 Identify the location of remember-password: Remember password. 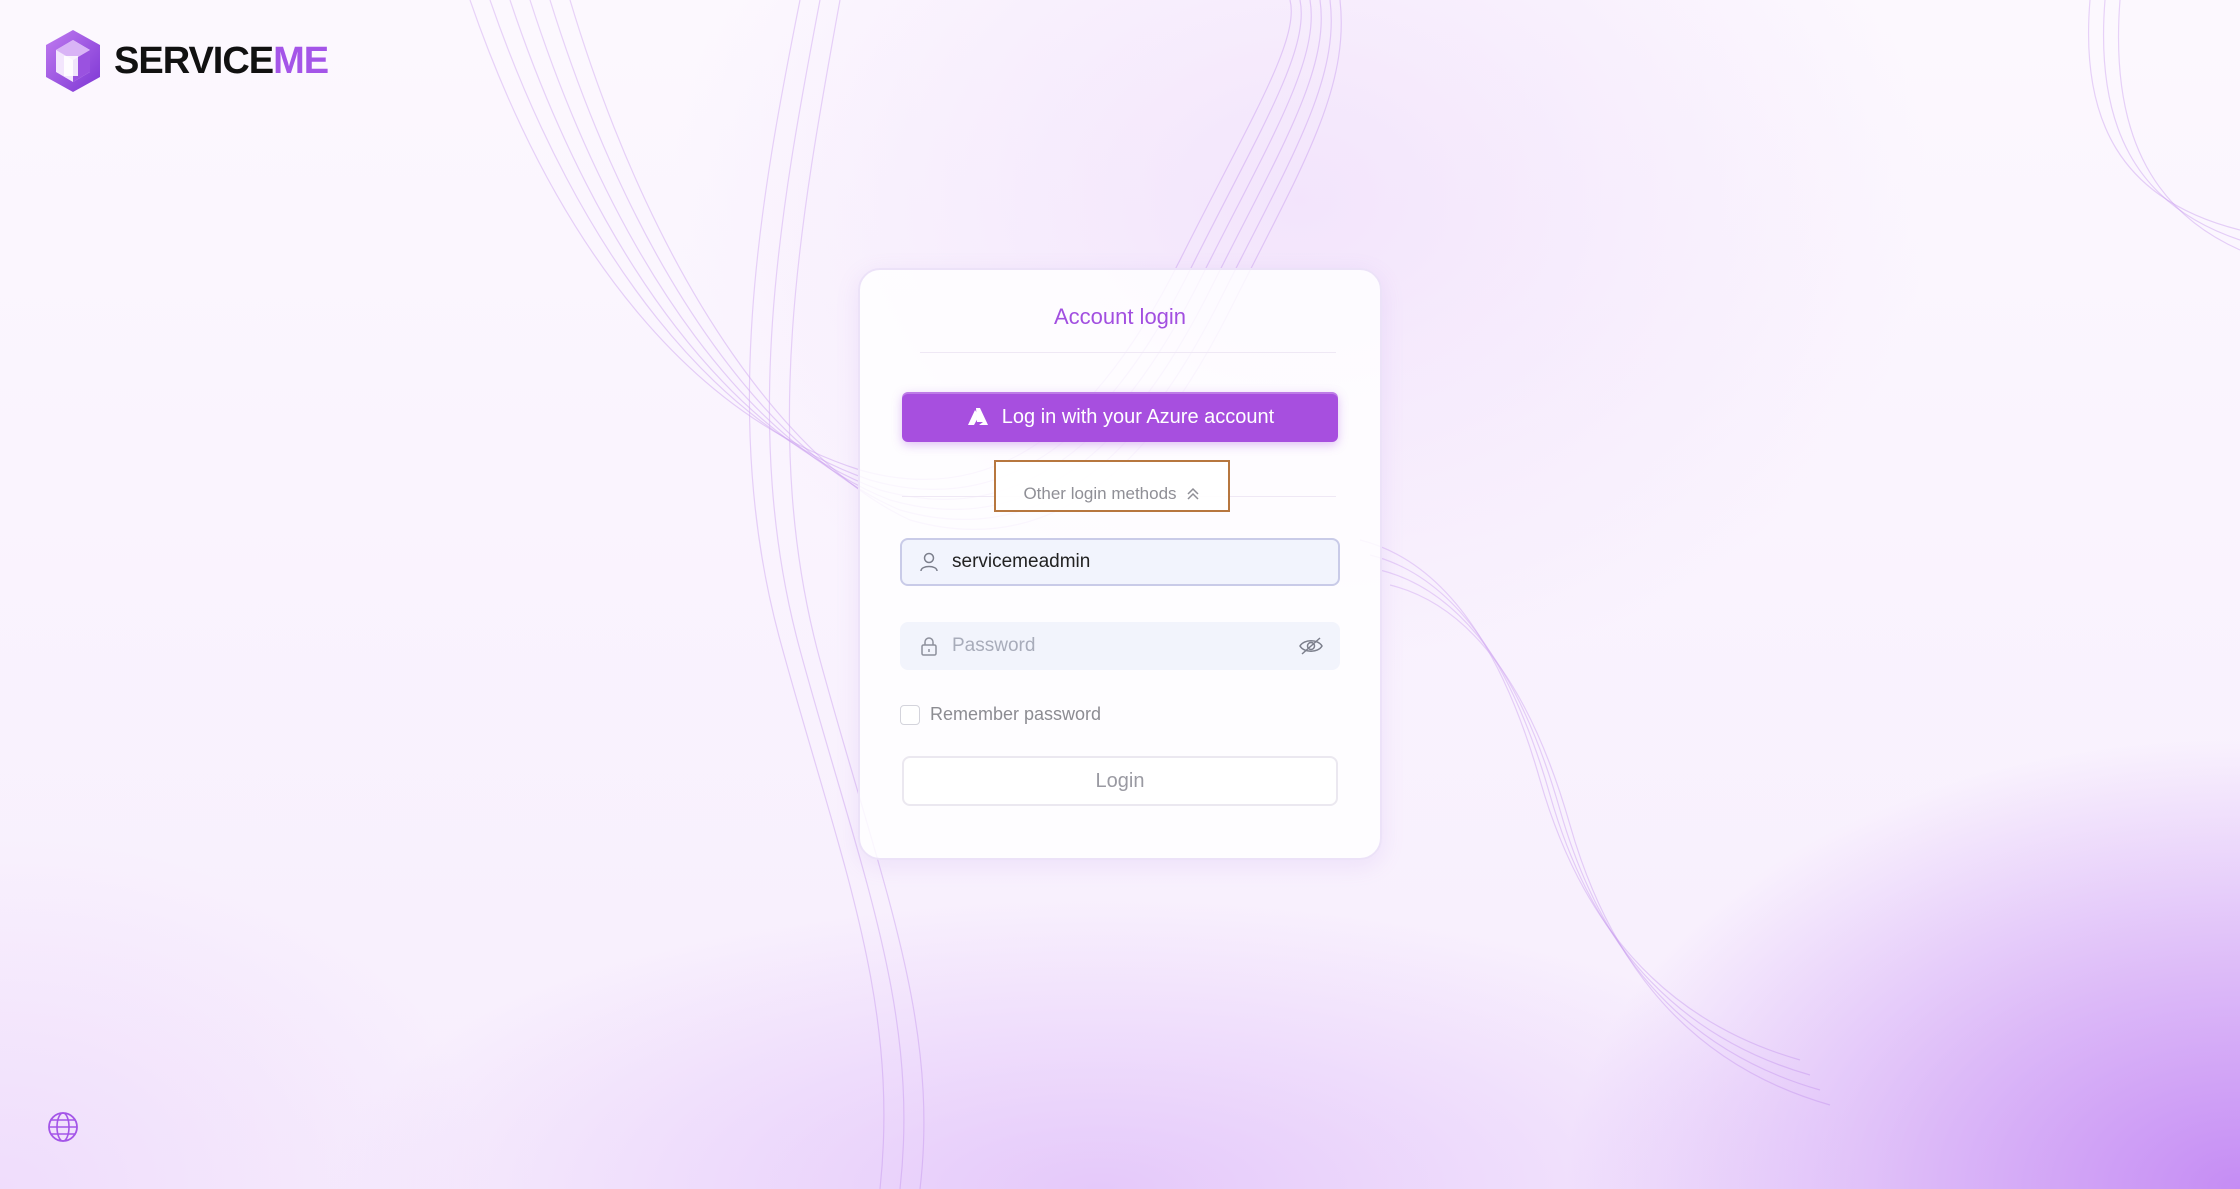
(1000, 714).